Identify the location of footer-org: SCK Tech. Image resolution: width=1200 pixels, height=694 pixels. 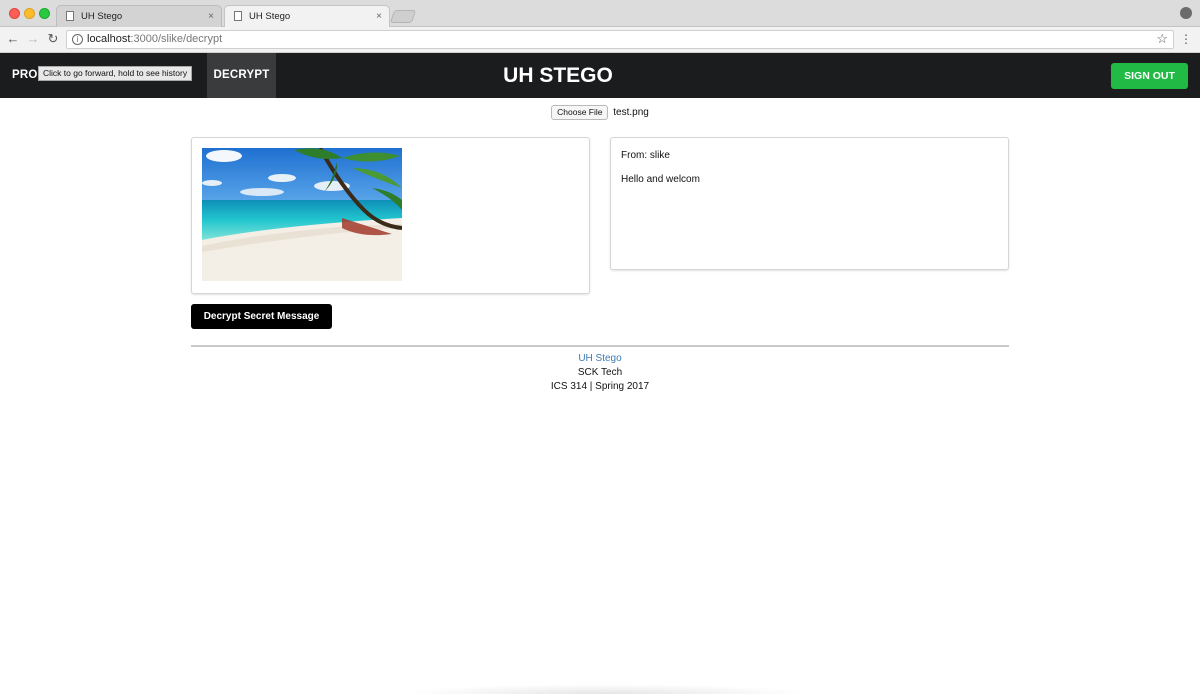
(600, 372).